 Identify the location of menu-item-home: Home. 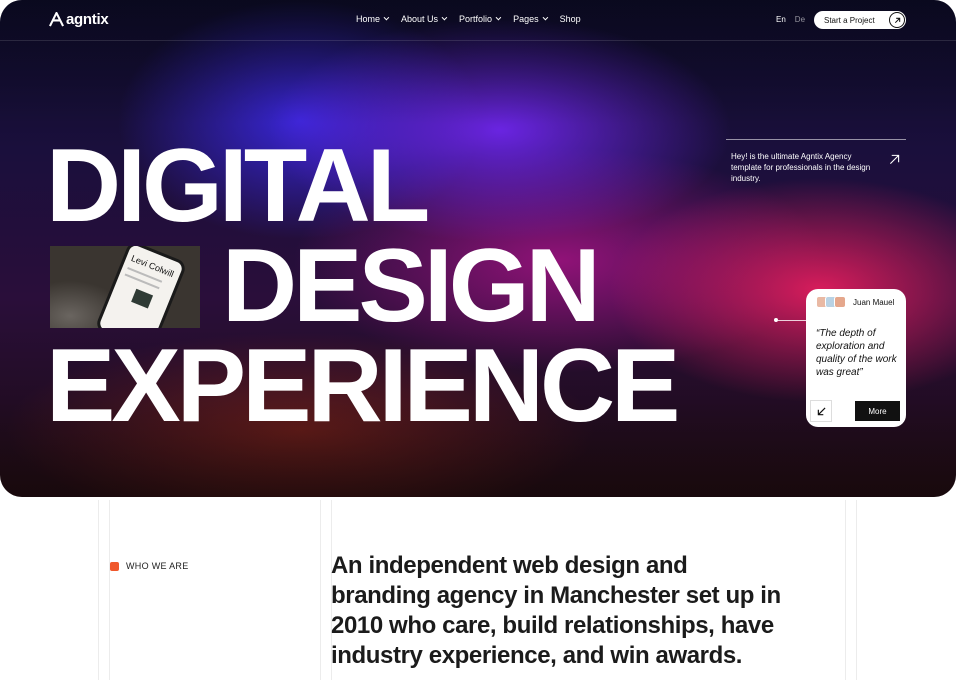
(373, 19).